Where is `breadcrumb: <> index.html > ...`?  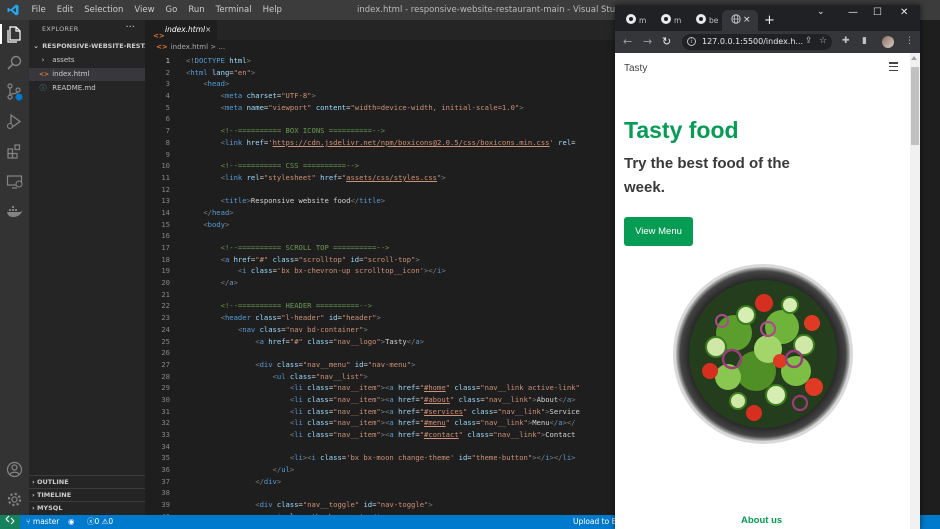 breadcrumb: <> index.html > ... is located at coordinates (185, 47).